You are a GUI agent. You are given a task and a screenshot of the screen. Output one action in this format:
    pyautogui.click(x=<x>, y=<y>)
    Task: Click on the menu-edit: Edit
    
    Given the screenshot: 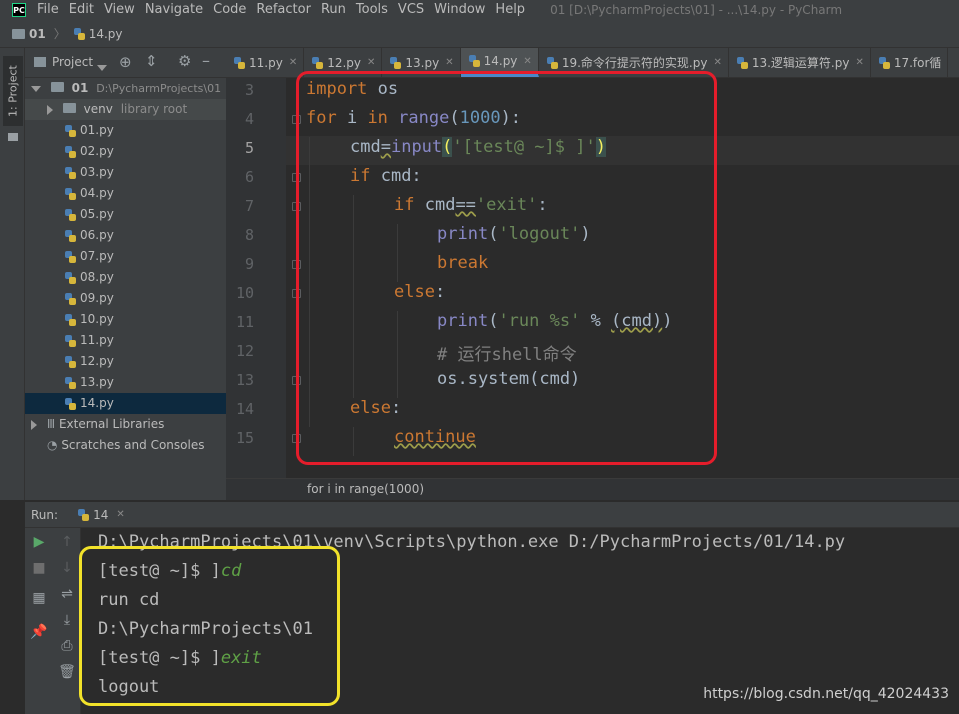 What is the action you would take?
    pyautogui.click(x=81, y=10)
    